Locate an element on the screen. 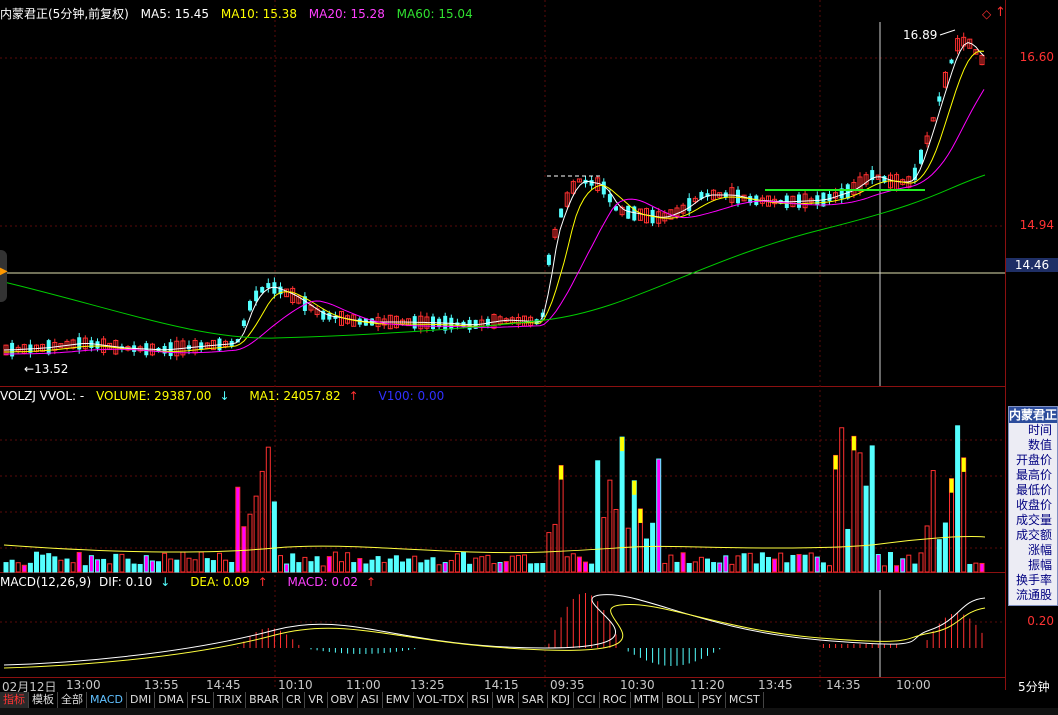 This screenshot has height=715, width=1058. tab-mtm: MTM is located at coordinates (647, 700).